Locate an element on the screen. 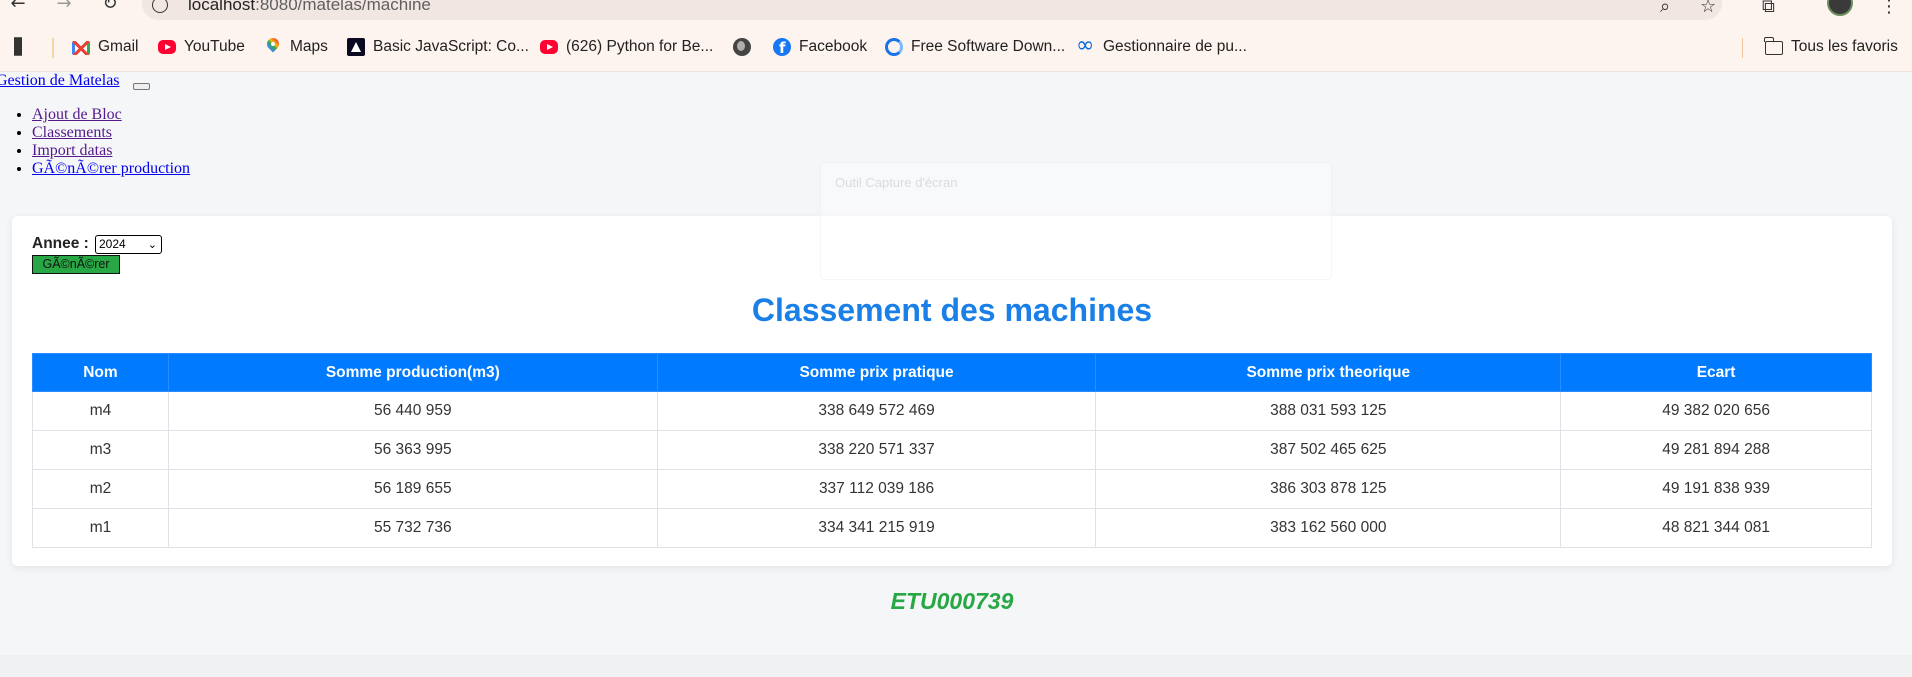 The height and width of the screenshot is (677, 1912). cell-ecart: 49 382 020 656 is located at coordinates (1716, 411).